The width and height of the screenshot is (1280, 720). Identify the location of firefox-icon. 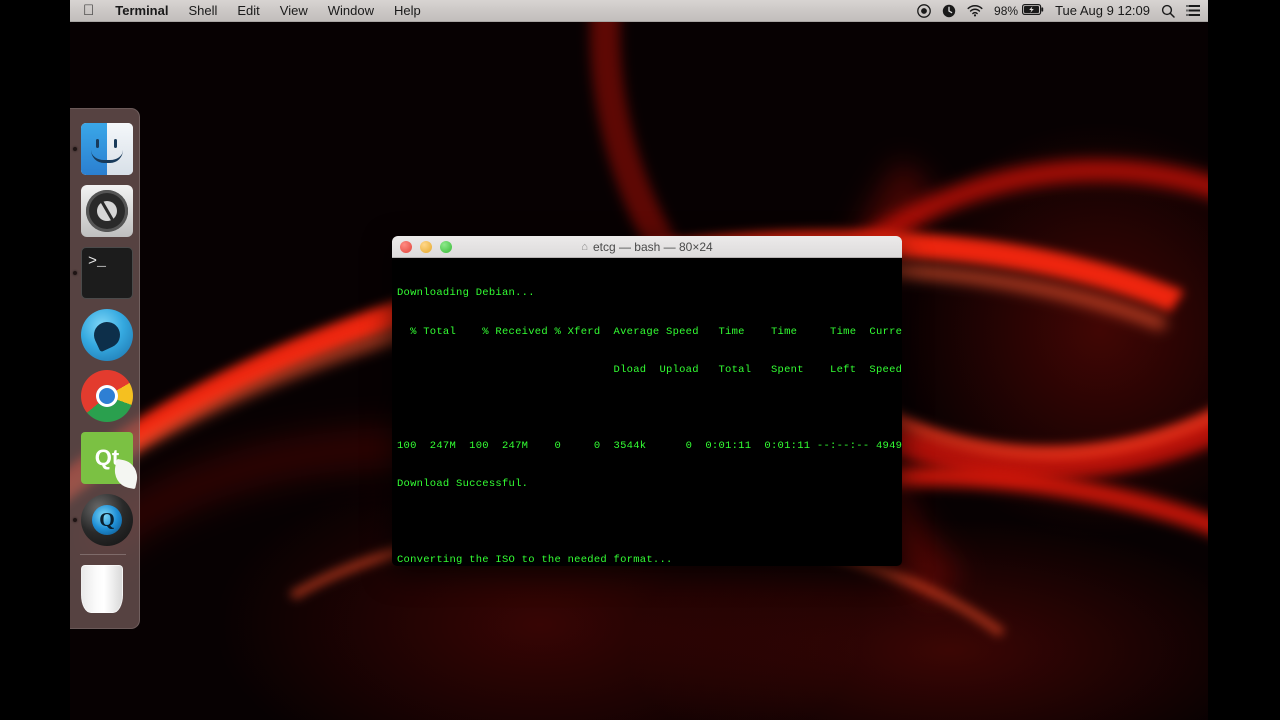
(107, 334).